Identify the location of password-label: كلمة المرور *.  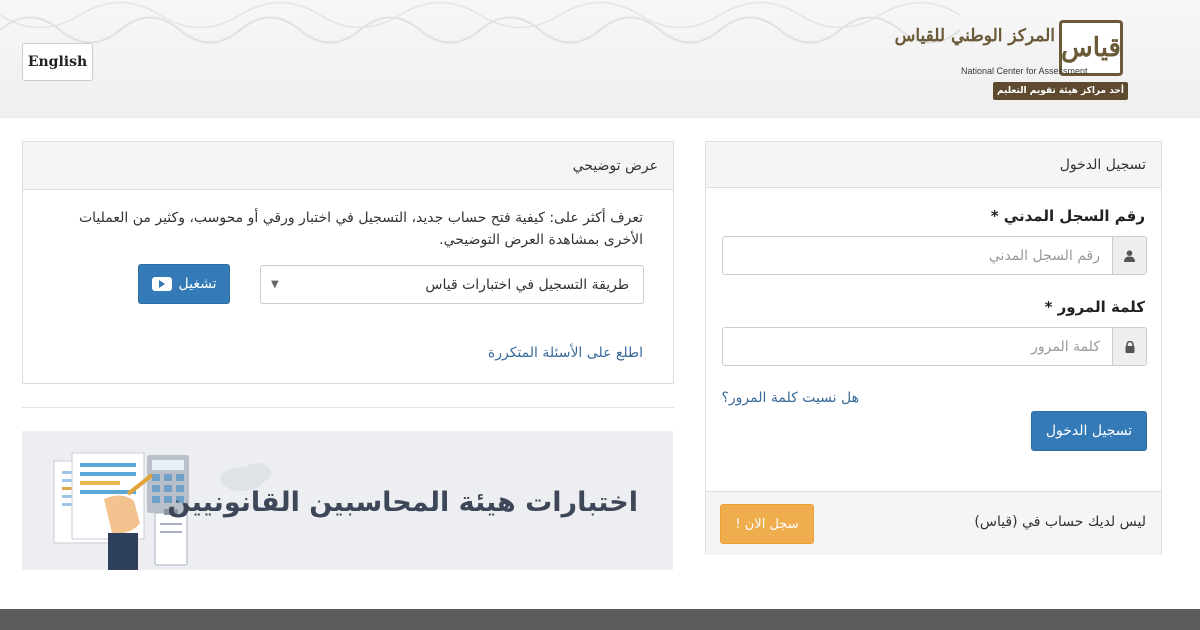
(1094, 307).